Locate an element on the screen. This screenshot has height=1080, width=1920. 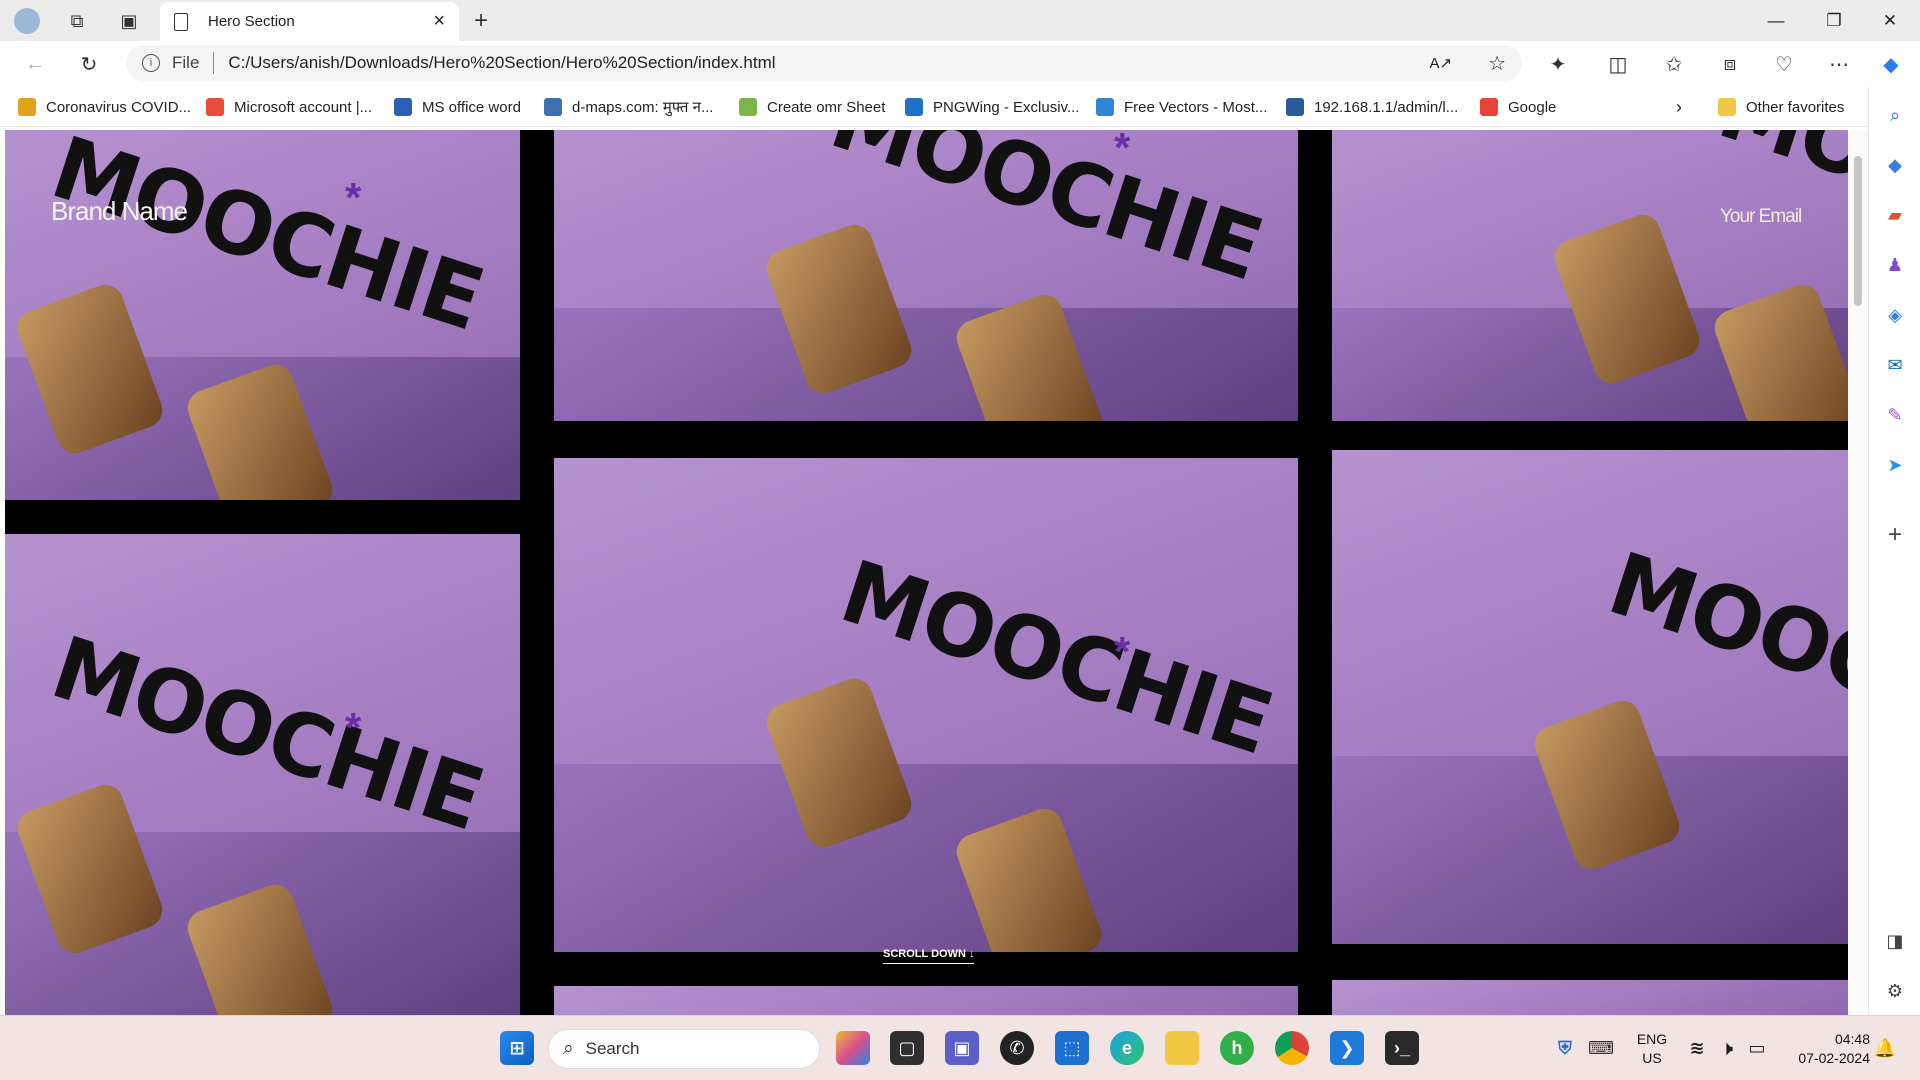
address-label: File is located at coordinates (186, 62).